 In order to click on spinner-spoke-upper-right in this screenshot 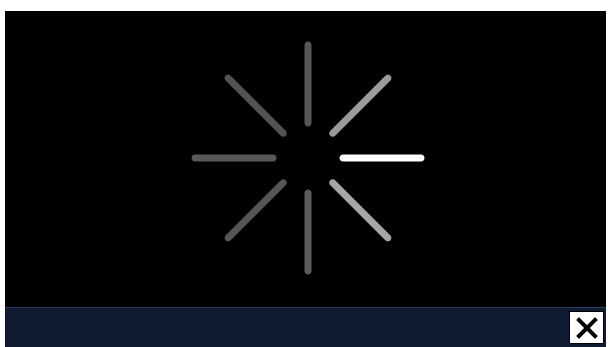, I will do `click(360, 105)`.